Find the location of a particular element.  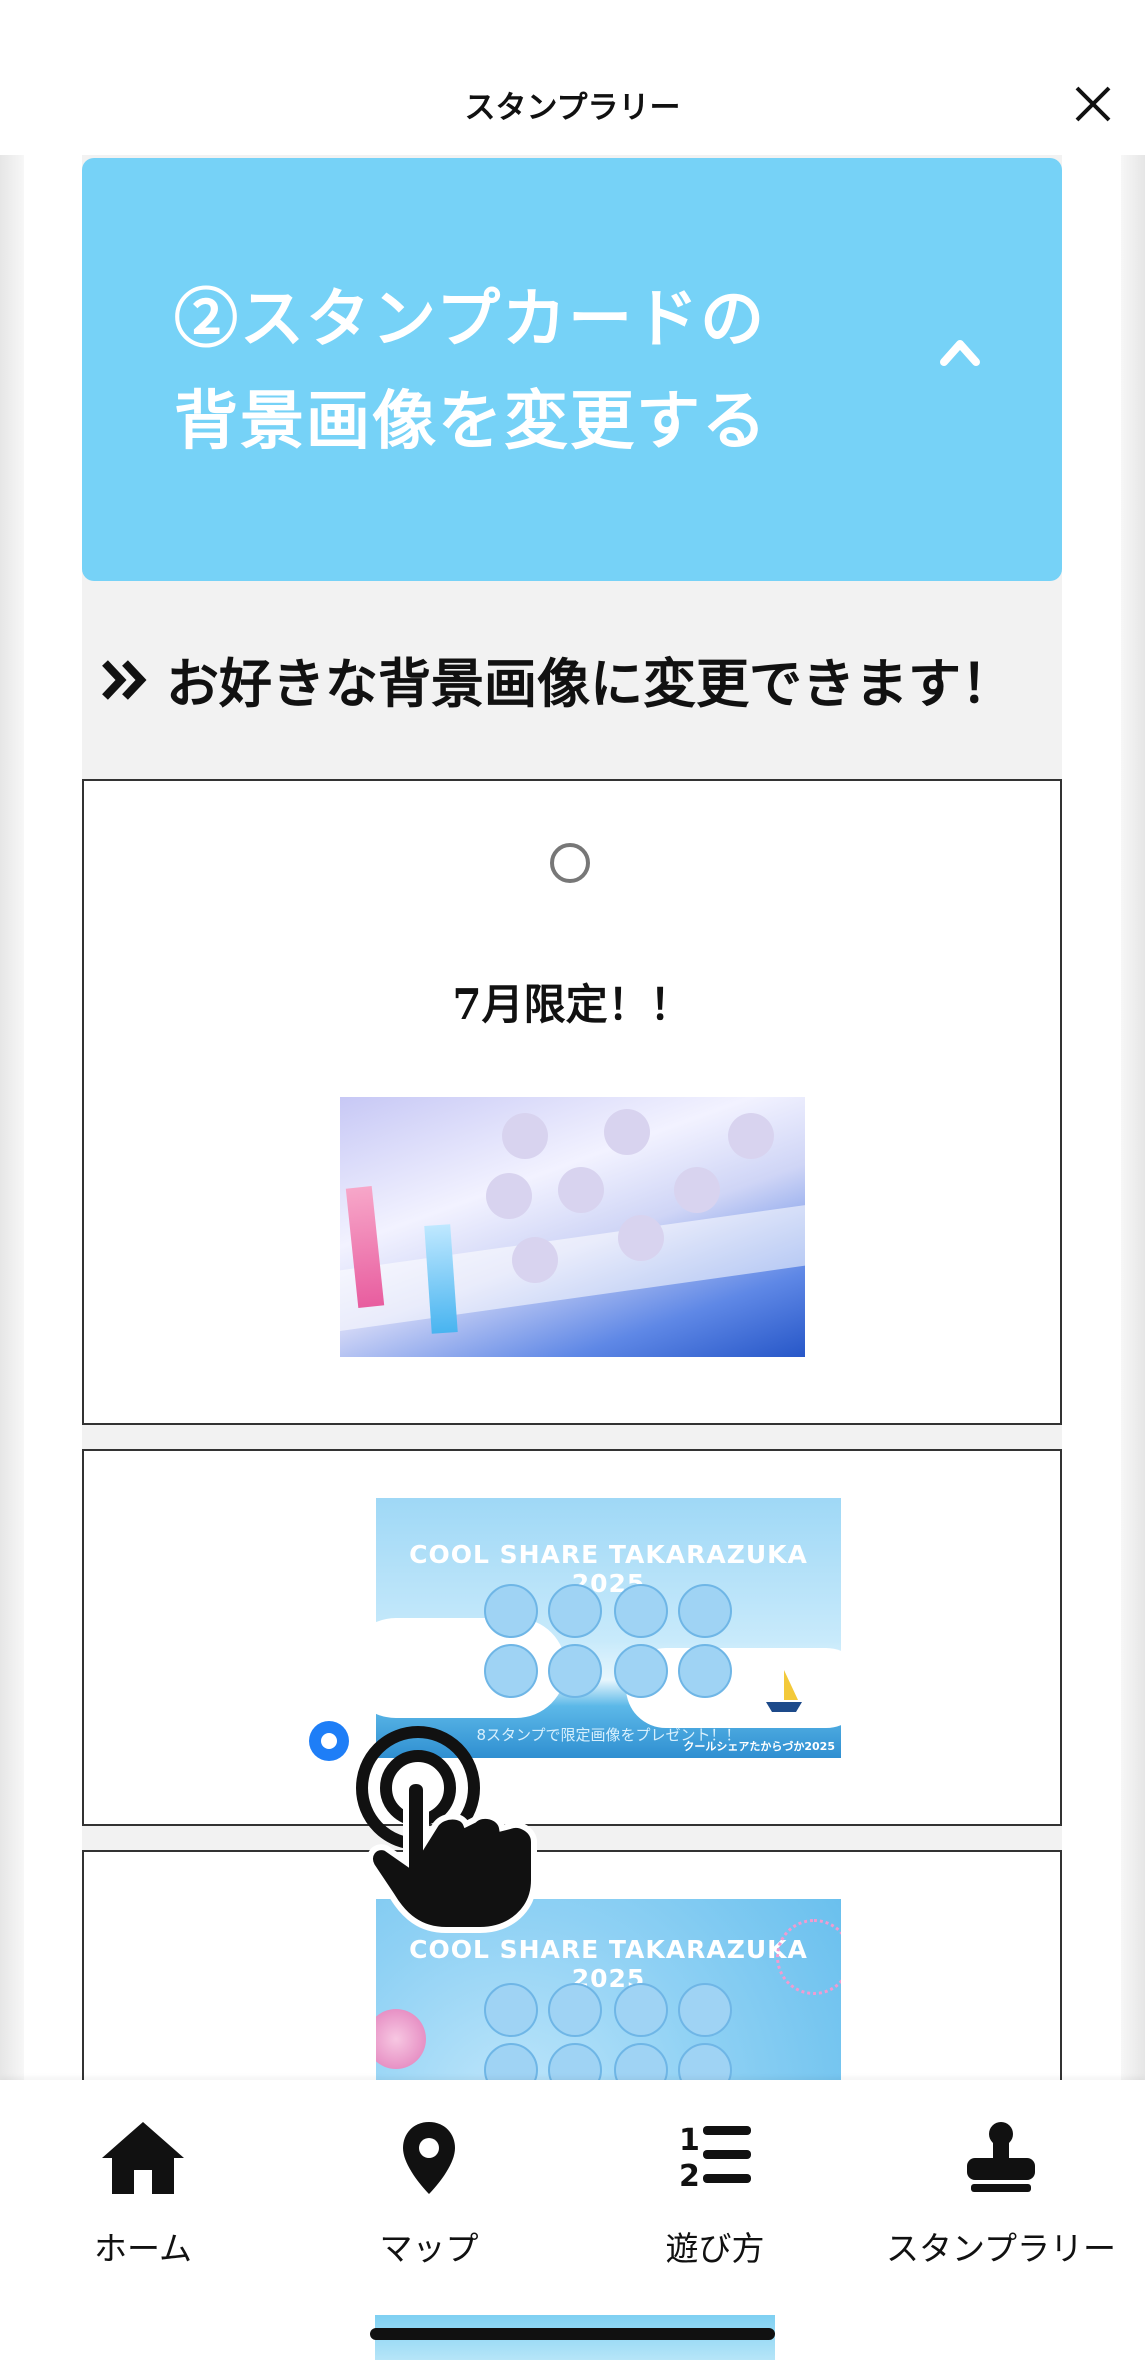

tab-label: スタンプラリー is located at coordinates (1000, 2248).